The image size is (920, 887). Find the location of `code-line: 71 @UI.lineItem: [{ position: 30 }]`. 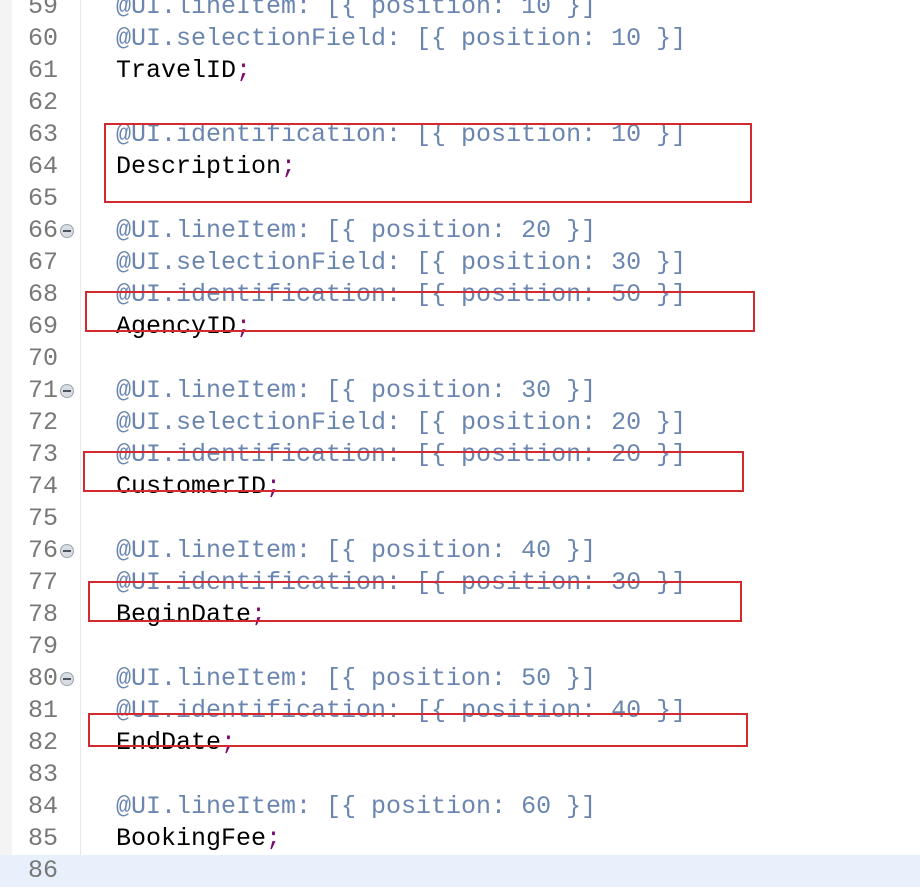

code-line: 71 @UI.lineItem: [{ position: 30 }] is located at coordinates (460, 391).